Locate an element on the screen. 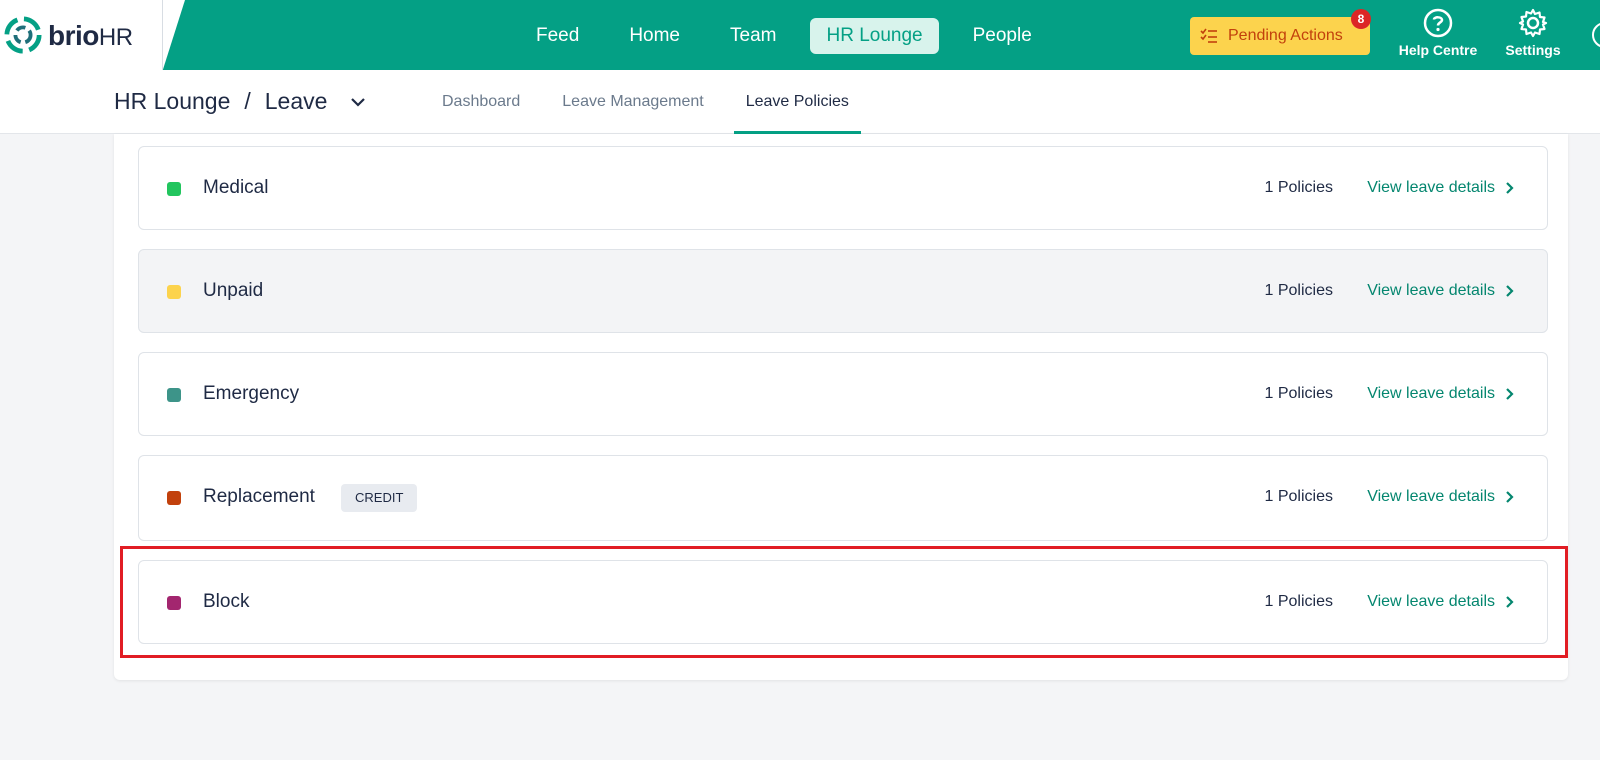 This screenshot has height=760, width=1600. brand-wordmark: brioHR is located at coordinates (90, 35).